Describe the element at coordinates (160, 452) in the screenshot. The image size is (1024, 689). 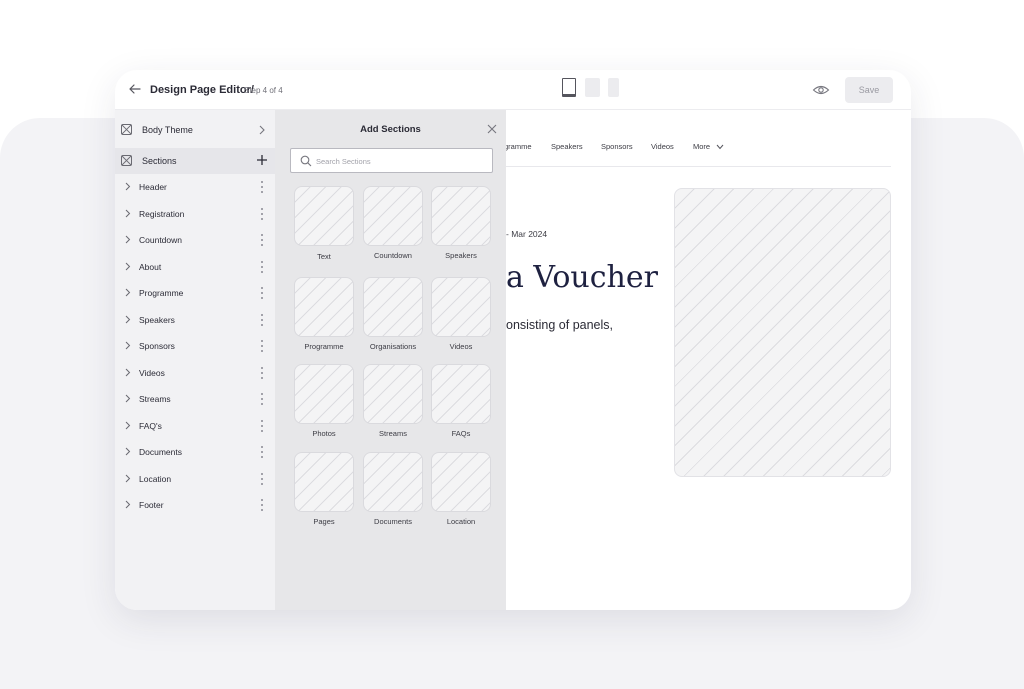
I see `sidebar-item-label: Documents` at that location.